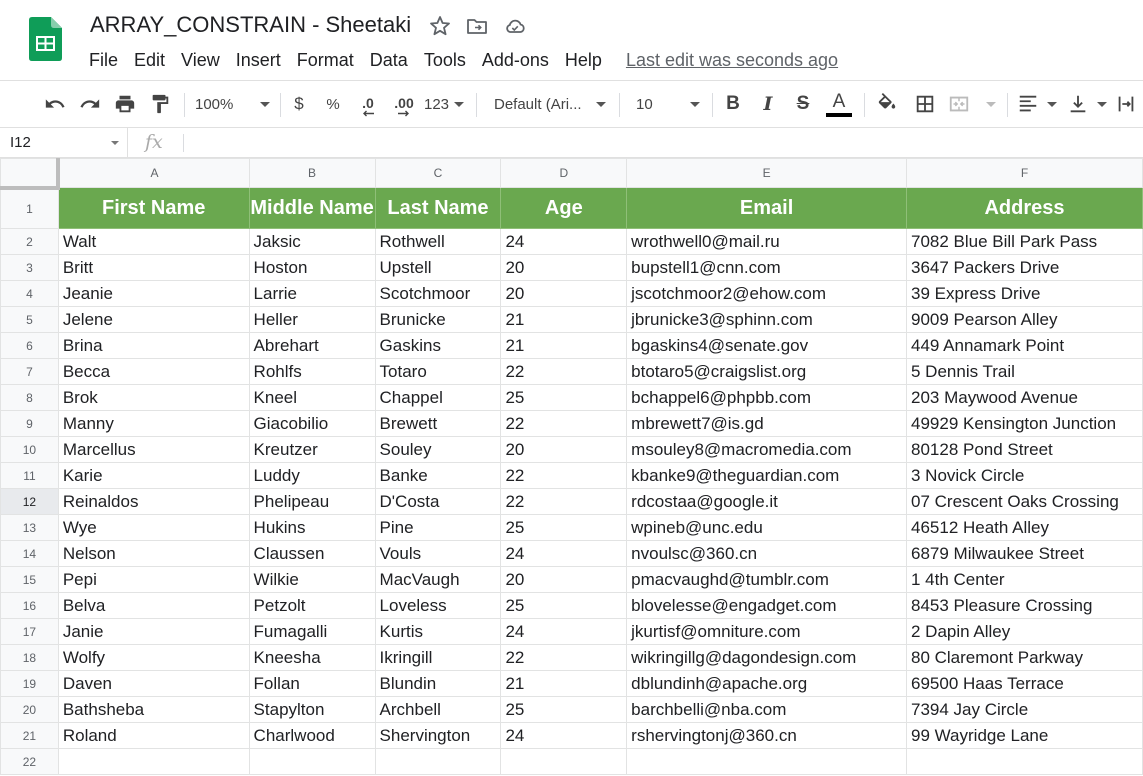 The width and height of the screenshot is (1143, 776). Describe the element at coordinates (766, 709) in the screenshot. I see `table-cell: barchbelli@nba.com` at that location.